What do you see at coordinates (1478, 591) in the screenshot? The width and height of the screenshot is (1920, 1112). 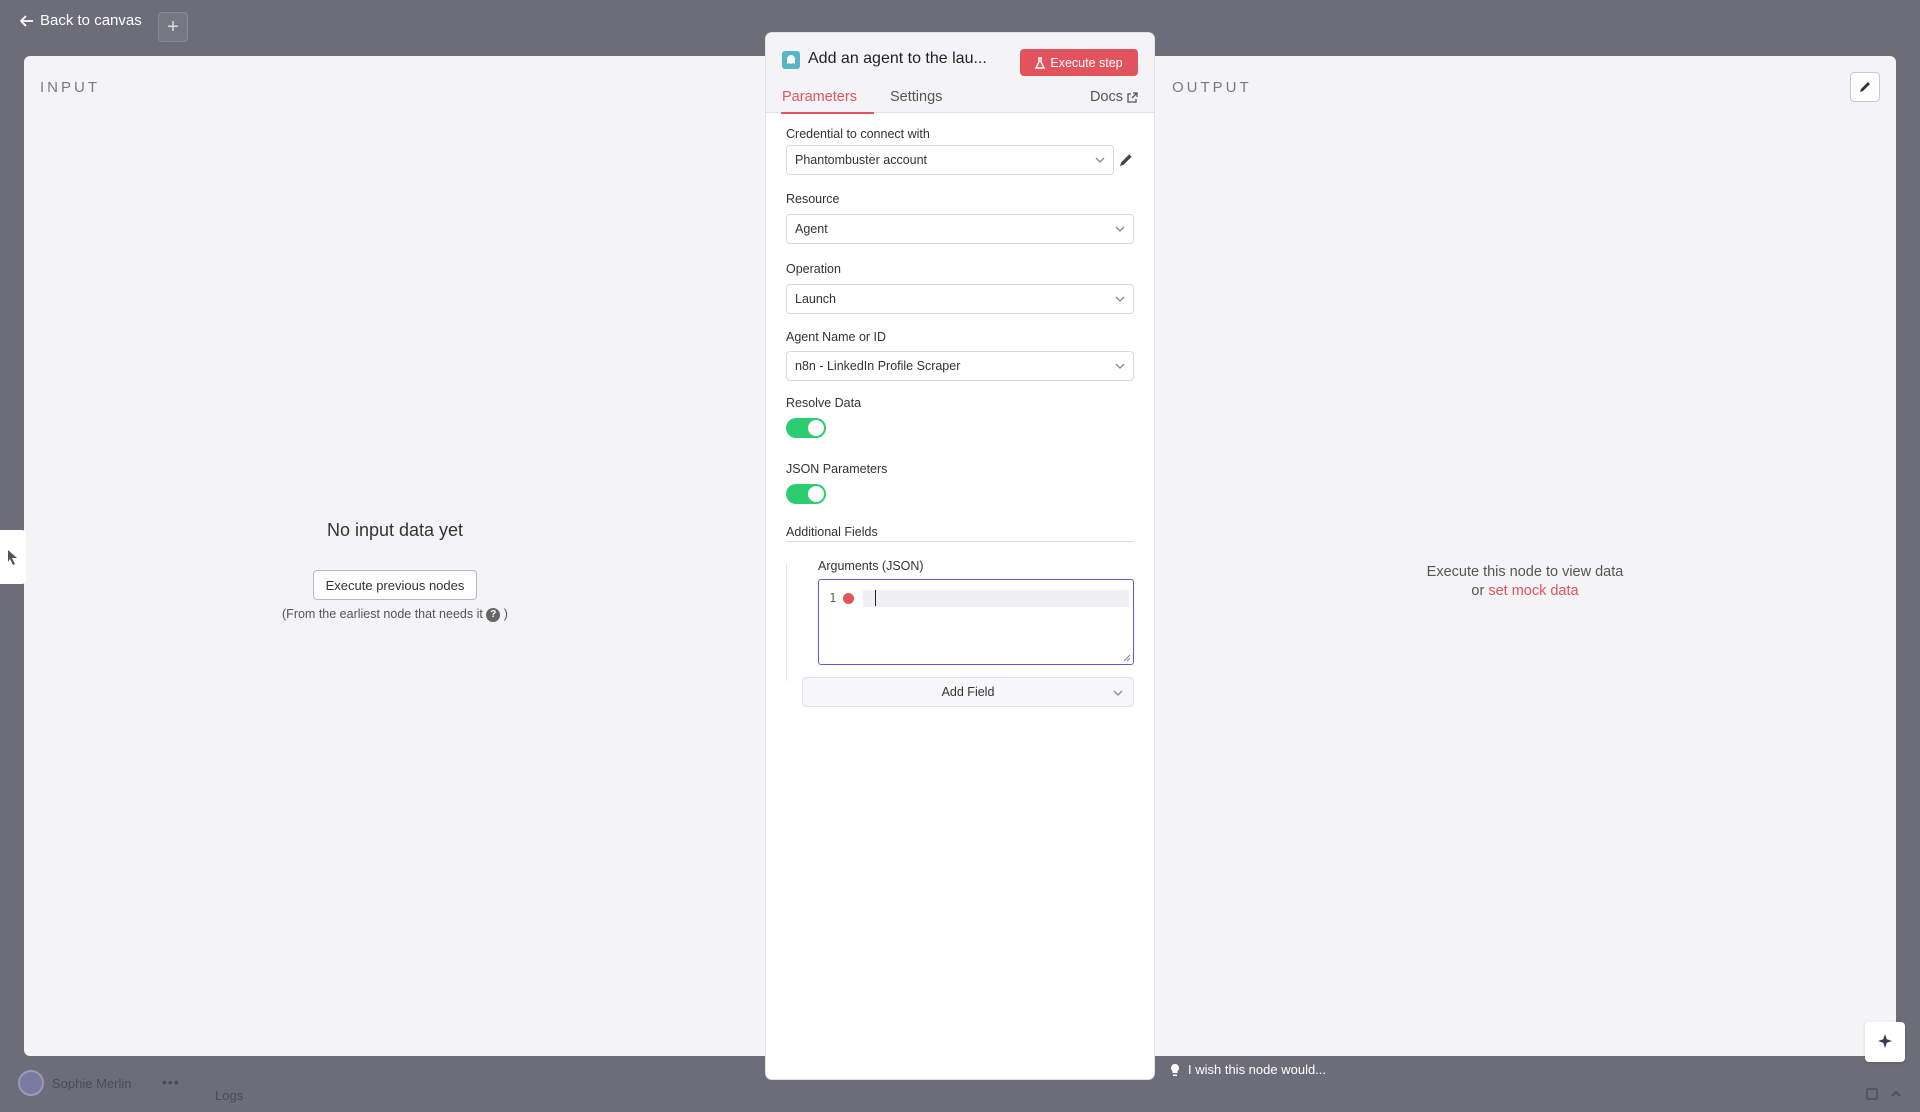 I see `output-message-or: or` at bounding box center [1478, 591].